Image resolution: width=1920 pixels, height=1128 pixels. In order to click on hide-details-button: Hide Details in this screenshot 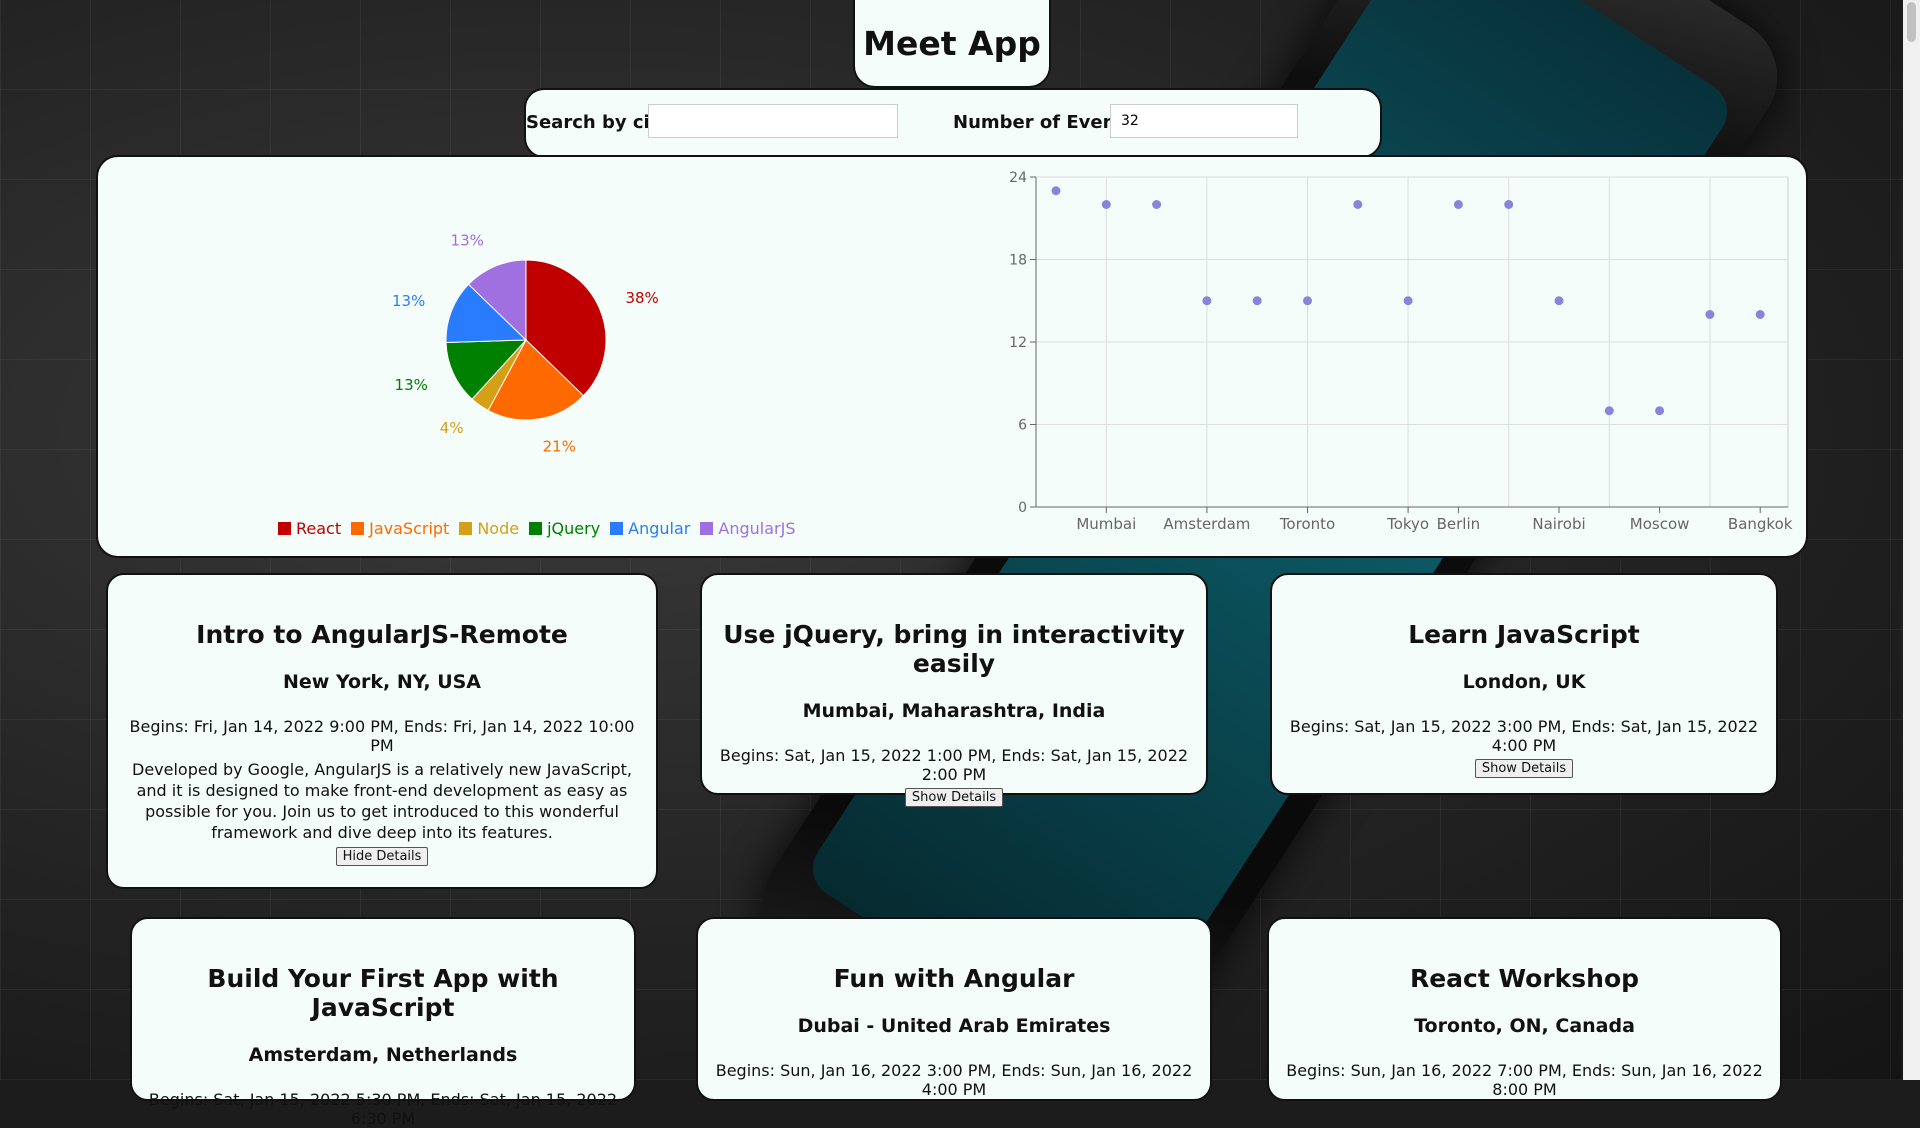, I will do `click(382, 856)`.